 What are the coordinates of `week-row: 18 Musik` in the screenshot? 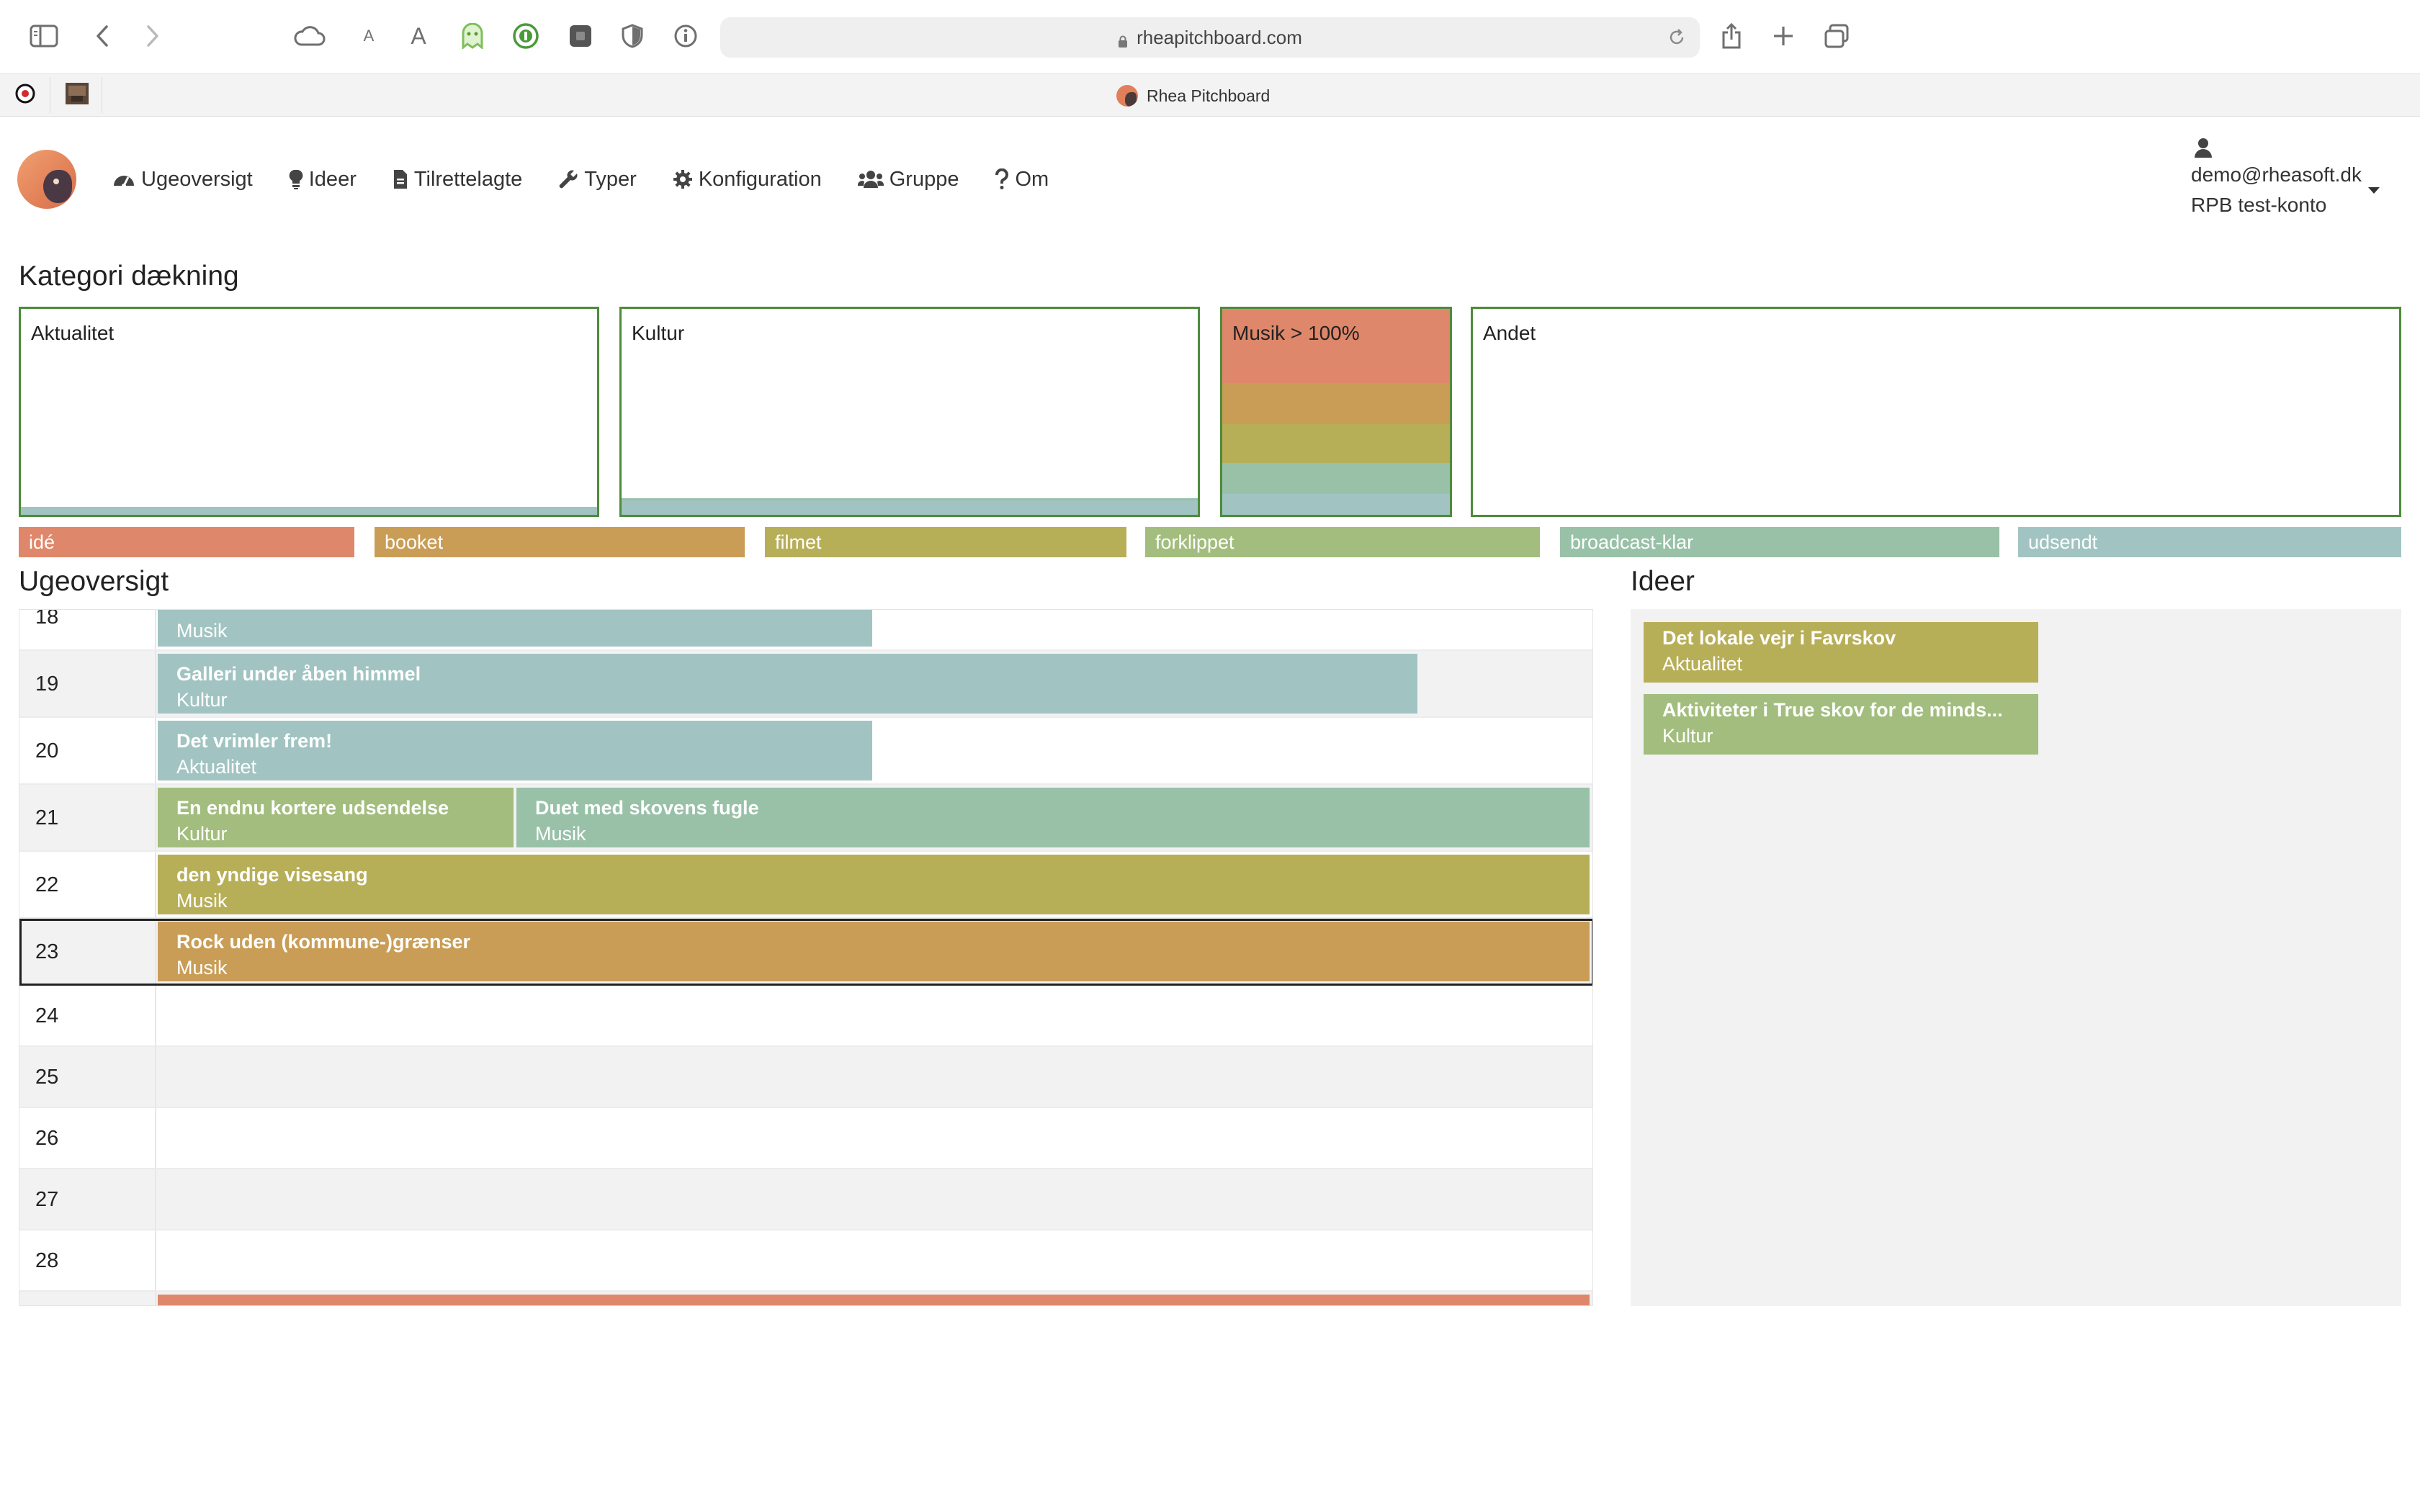 It's located at (805, 630).